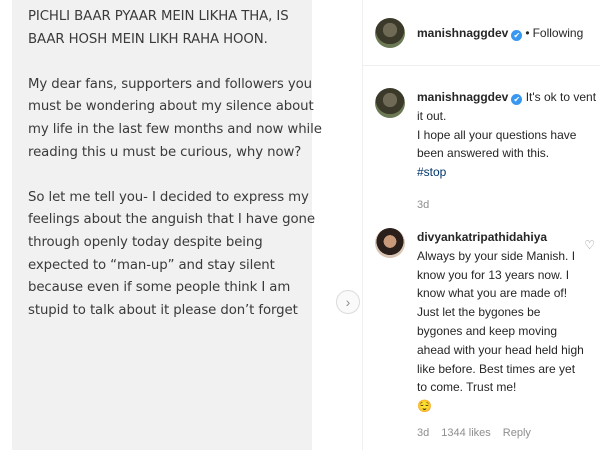 The image size is (600, 450). What do you see at coordinates (466, 433) in the screenshot?
I see `comment-likes: 1344 likes` at bounding box center [466, 433].